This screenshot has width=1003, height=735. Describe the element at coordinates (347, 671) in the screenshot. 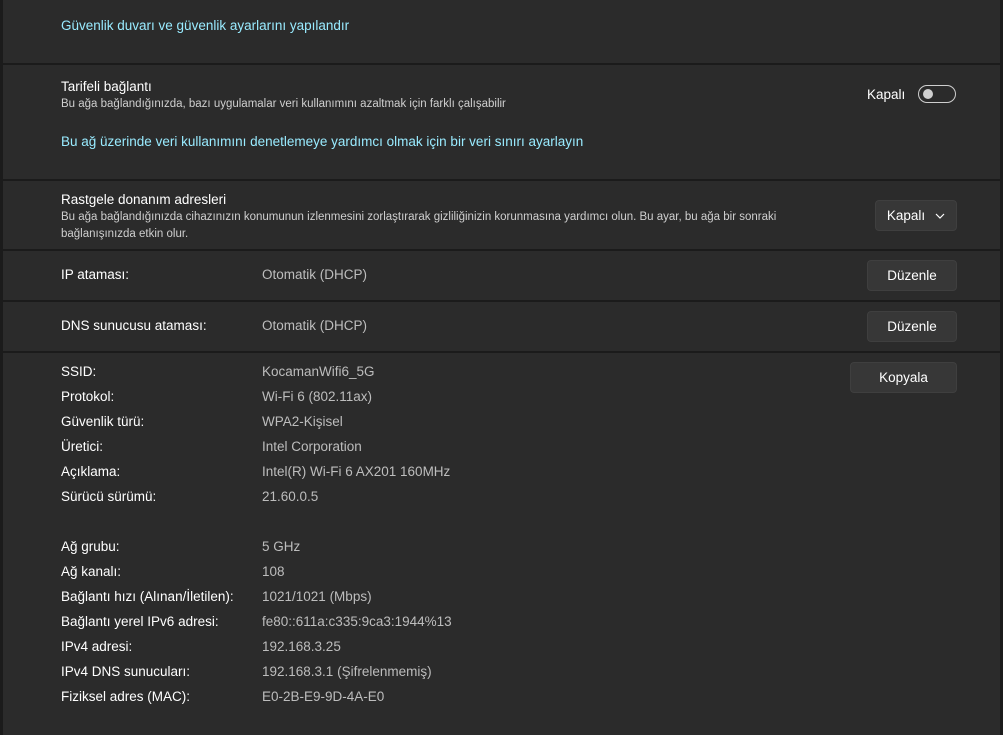

I see `ipv4-dns-servers-value: 192.168.3.1 (Şifrelenmemiş)` at that location.